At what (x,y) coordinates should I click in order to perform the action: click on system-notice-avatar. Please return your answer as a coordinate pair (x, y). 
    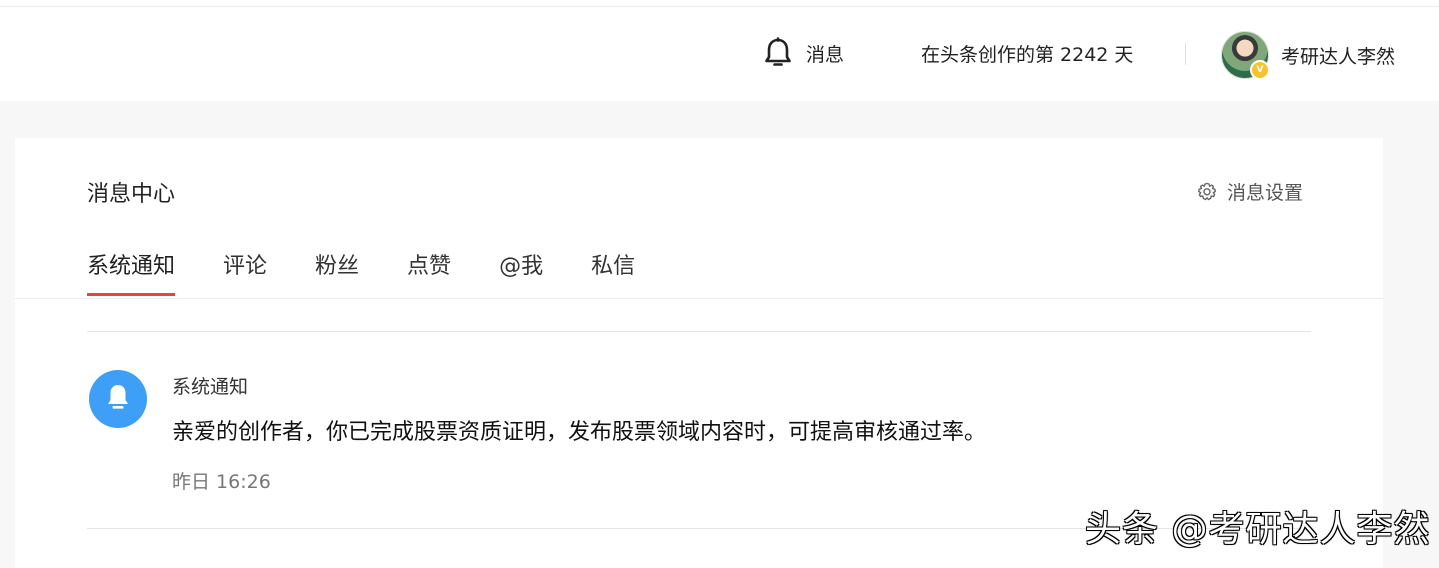
    Looking at the image, I should click on (118, 399).